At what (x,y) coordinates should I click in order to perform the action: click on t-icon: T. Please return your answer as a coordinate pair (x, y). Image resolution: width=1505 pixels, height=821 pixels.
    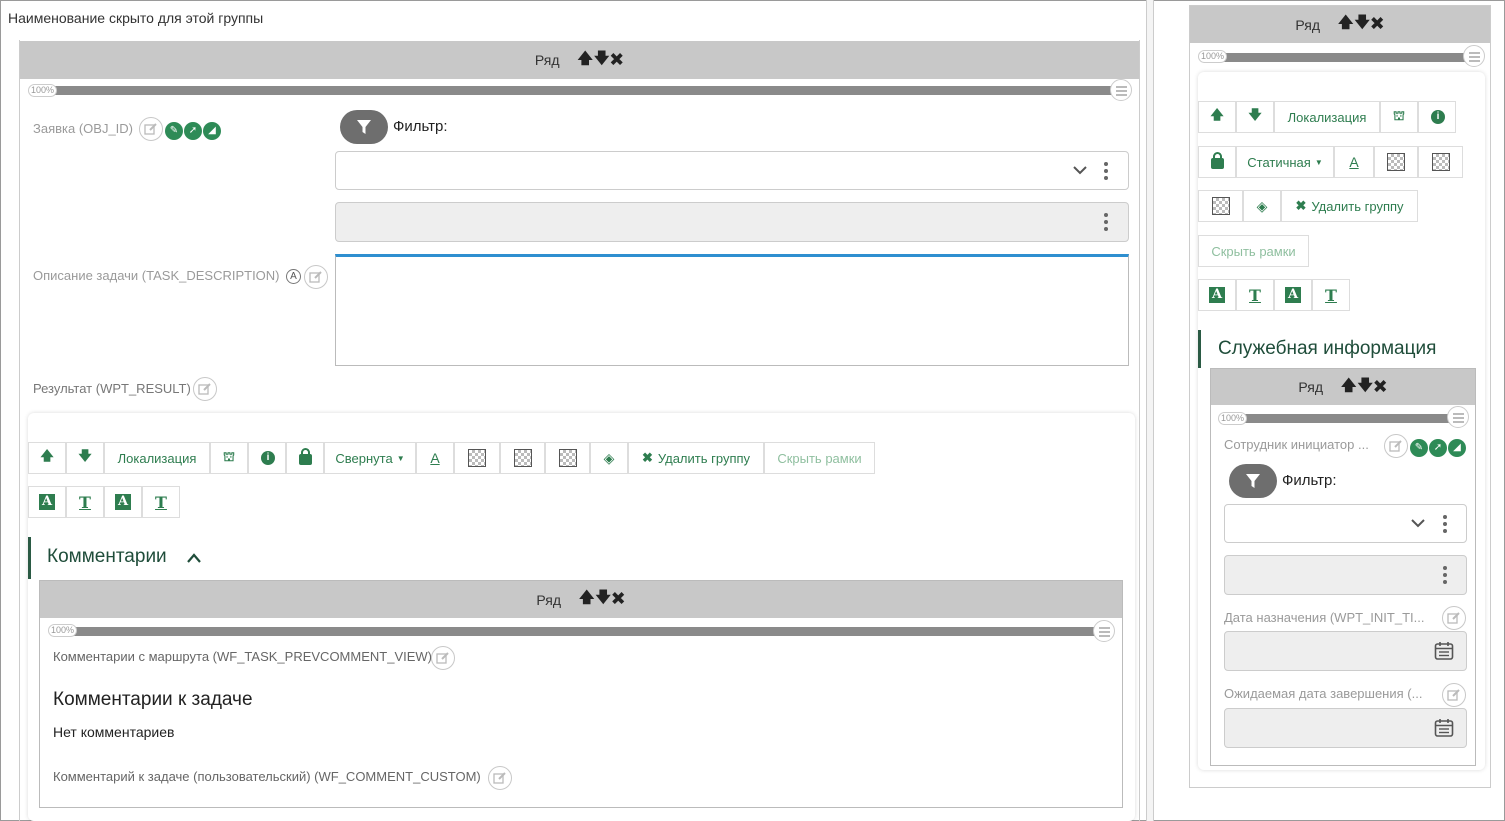
    Looking at the image, I should click on (161, 502).